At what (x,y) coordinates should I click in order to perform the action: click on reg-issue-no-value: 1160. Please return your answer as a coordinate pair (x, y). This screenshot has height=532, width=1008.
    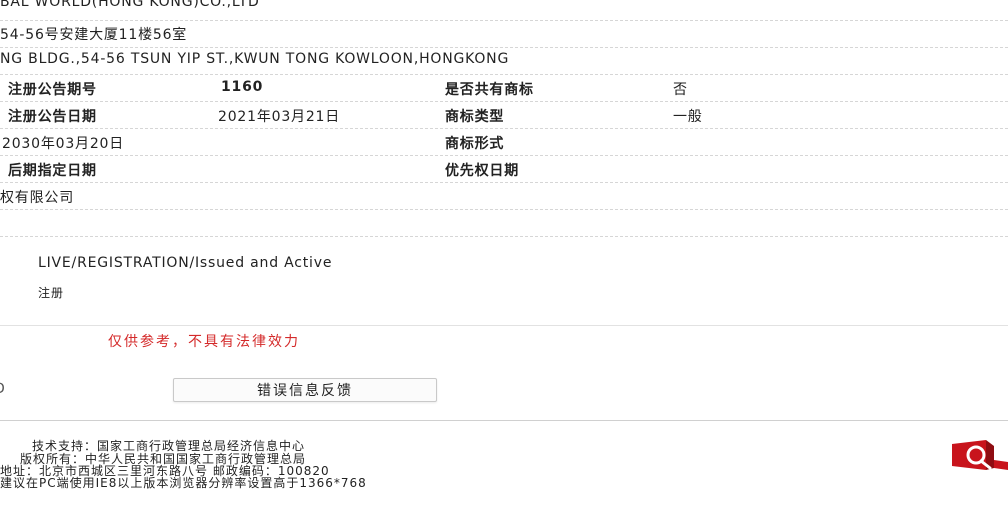
    Looking at the image, I should click on (242, 87).